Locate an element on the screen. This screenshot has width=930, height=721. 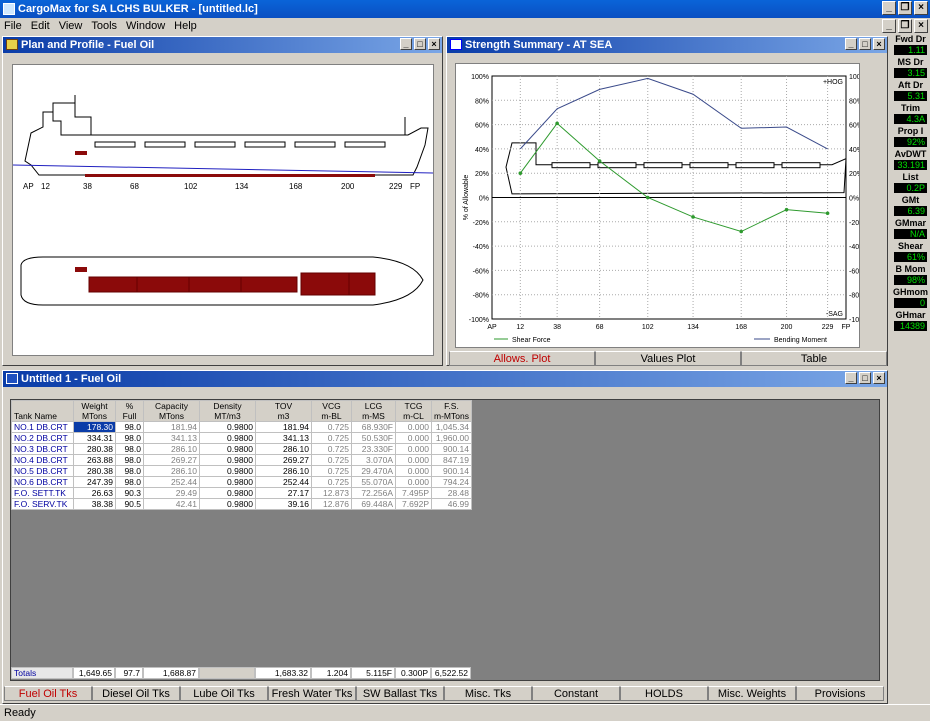
readout-label: MS Dr is located at coordinates (910, 62).